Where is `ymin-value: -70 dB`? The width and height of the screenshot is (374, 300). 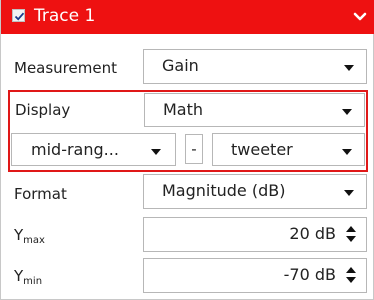 ymin-value: -70 dB is located at coordinates (309, 274).